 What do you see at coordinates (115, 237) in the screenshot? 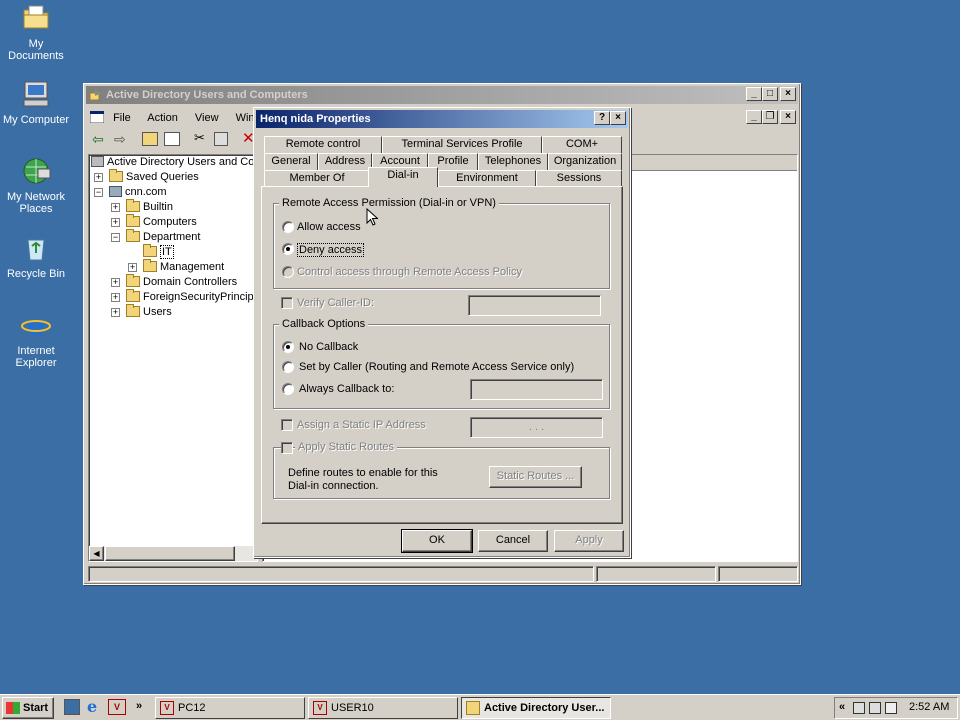
I see `collapse-department: −` at bounding box center [115, 237].